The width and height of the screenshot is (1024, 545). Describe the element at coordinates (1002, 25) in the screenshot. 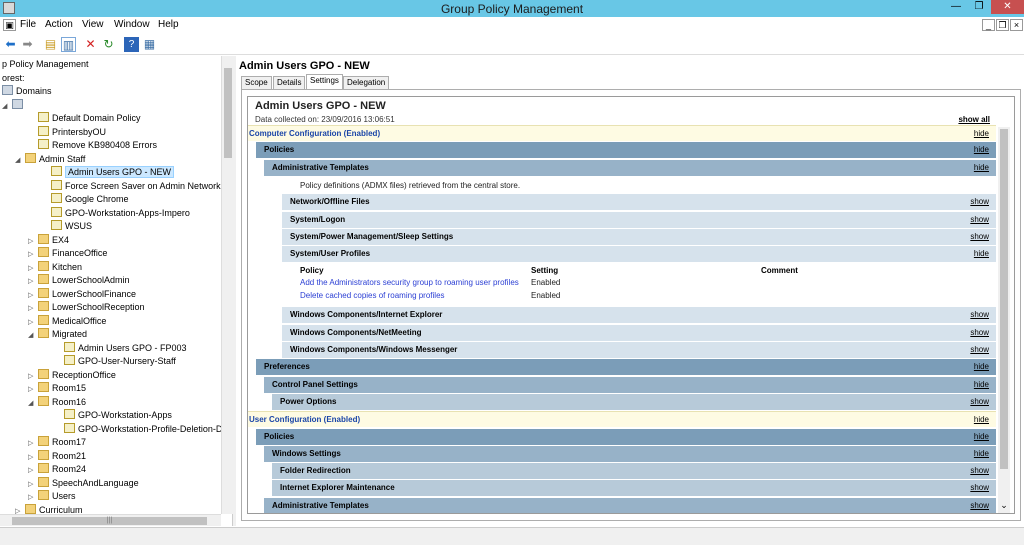

I see `child-restore-button: ❐` at that location.